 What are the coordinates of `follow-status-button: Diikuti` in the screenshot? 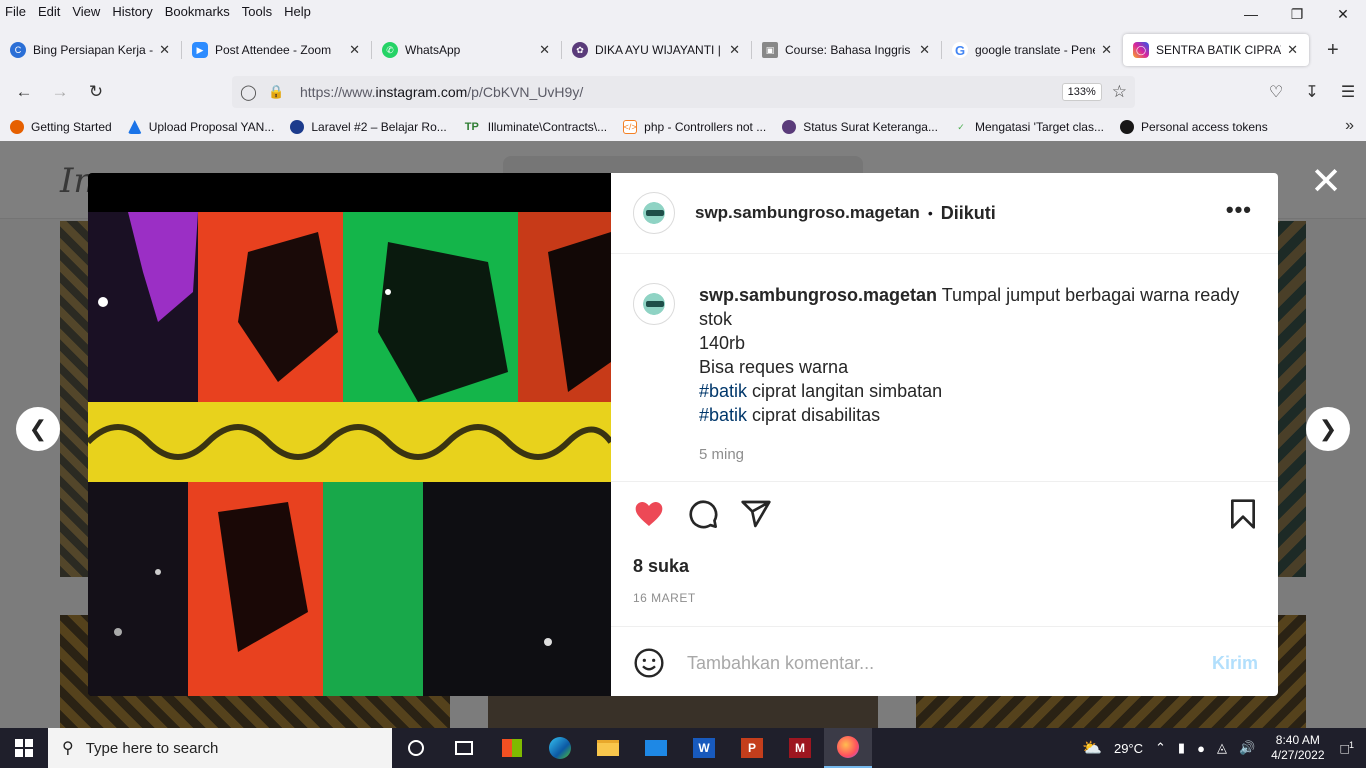 It's located at (968, 213).